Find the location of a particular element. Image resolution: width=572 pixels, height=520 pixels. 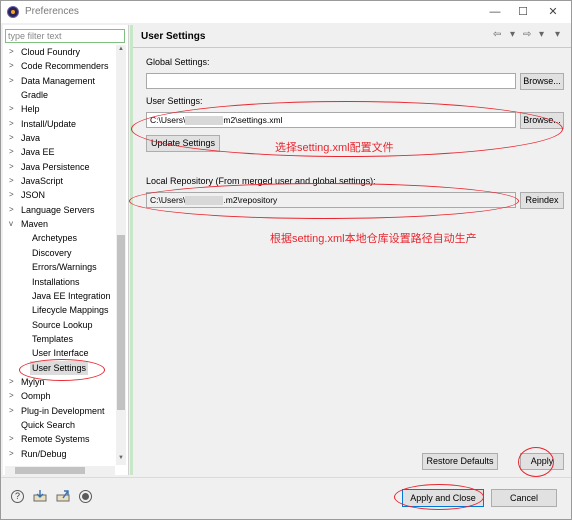

sidebar-item: > Plug-in Development is located at coordinates (59, 411).